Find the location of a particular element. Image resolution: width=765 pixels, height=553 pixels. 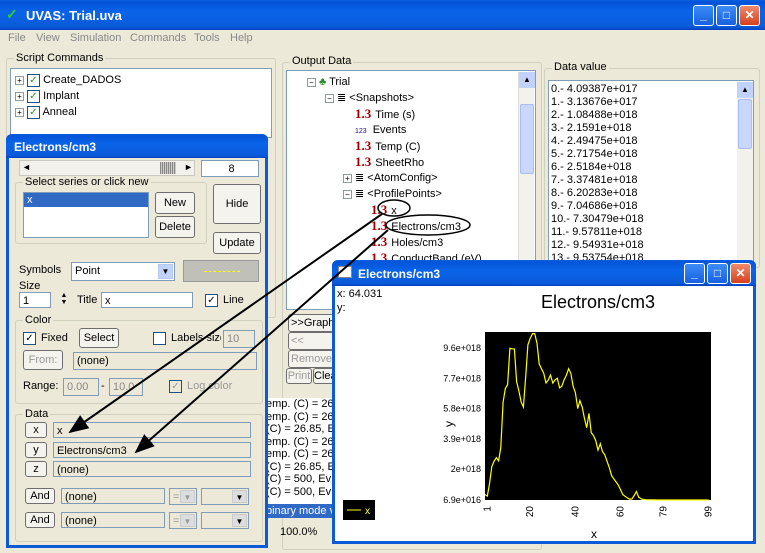

list-icon: ≣ is located at coordinates (360, 178).